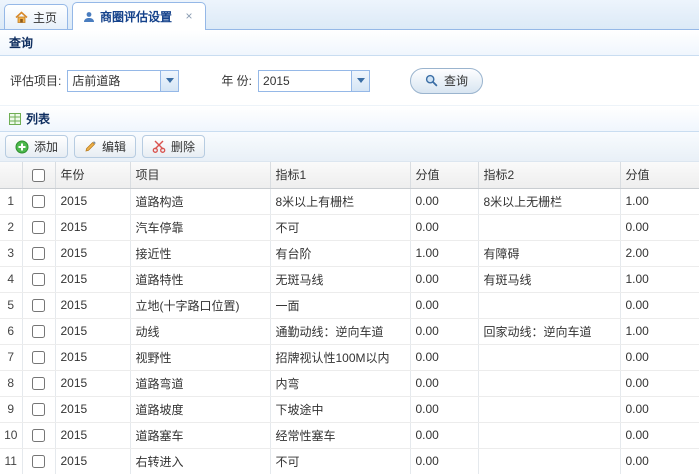  I want to click on table-row: 11 2015 右转进入 不可 0.00 0.00, so click(349, 461).